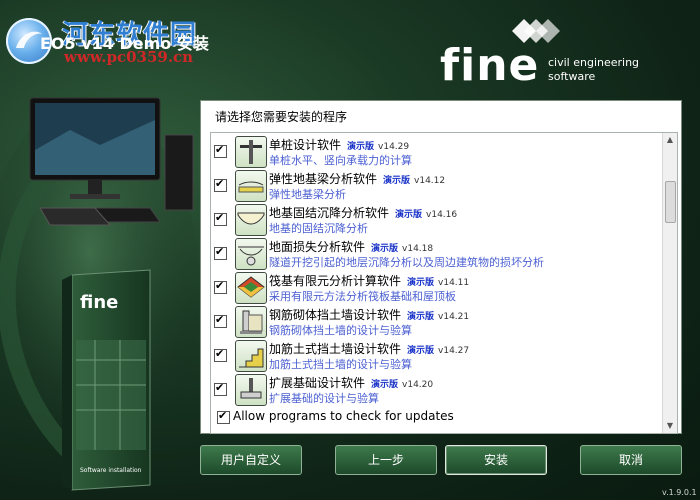  What do you see at coordinates (394, 147) in the screenshot?
I see `program-version: v14.29` at bounding box center [394, 147].